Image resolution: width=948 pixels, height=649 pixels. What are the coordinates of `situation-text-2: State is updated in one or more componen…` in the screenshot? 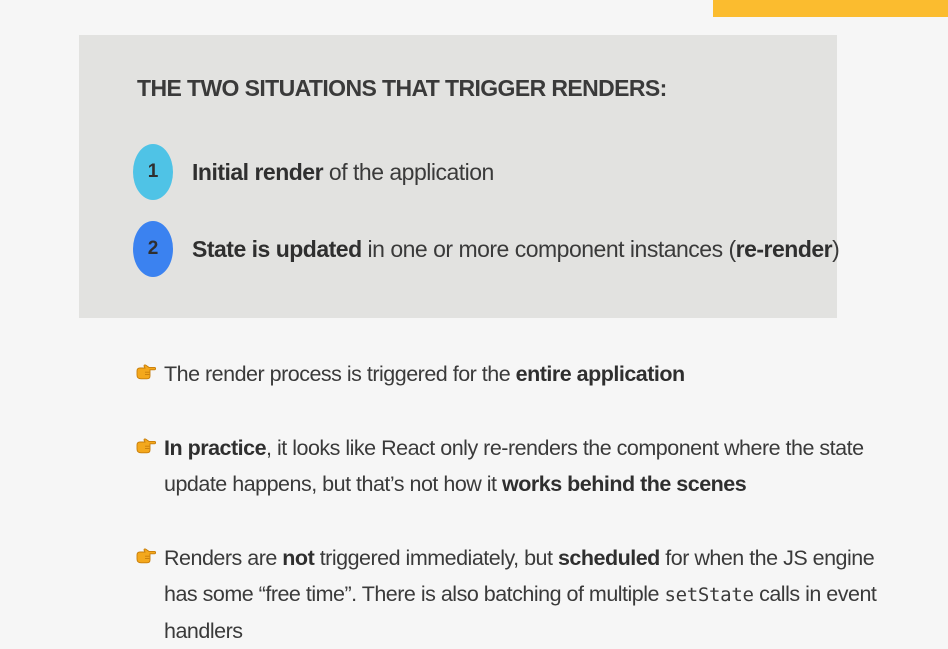 It's located at (516, 249).